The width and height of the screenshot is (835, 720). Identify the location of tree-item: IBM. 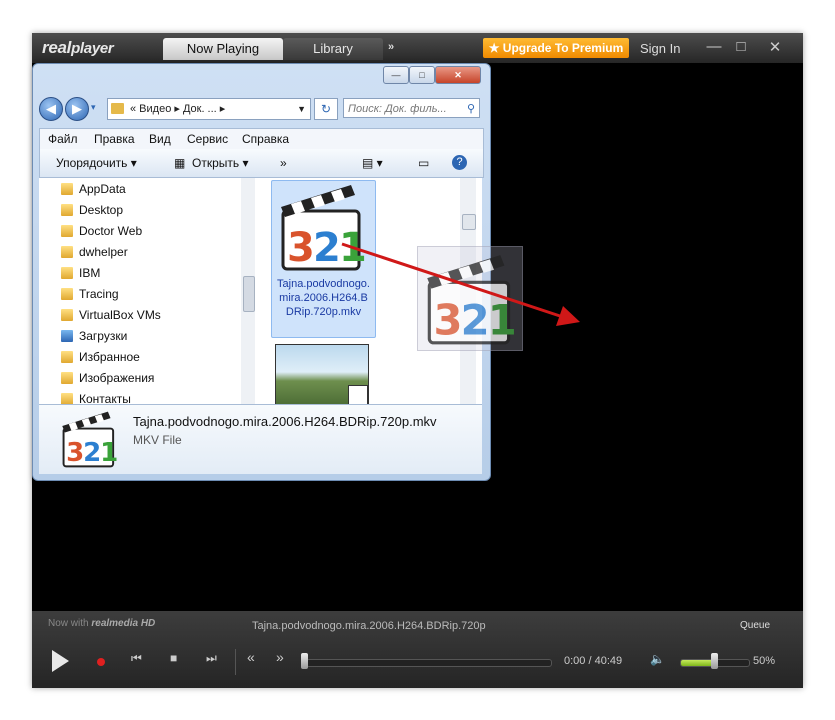
(80, 273).